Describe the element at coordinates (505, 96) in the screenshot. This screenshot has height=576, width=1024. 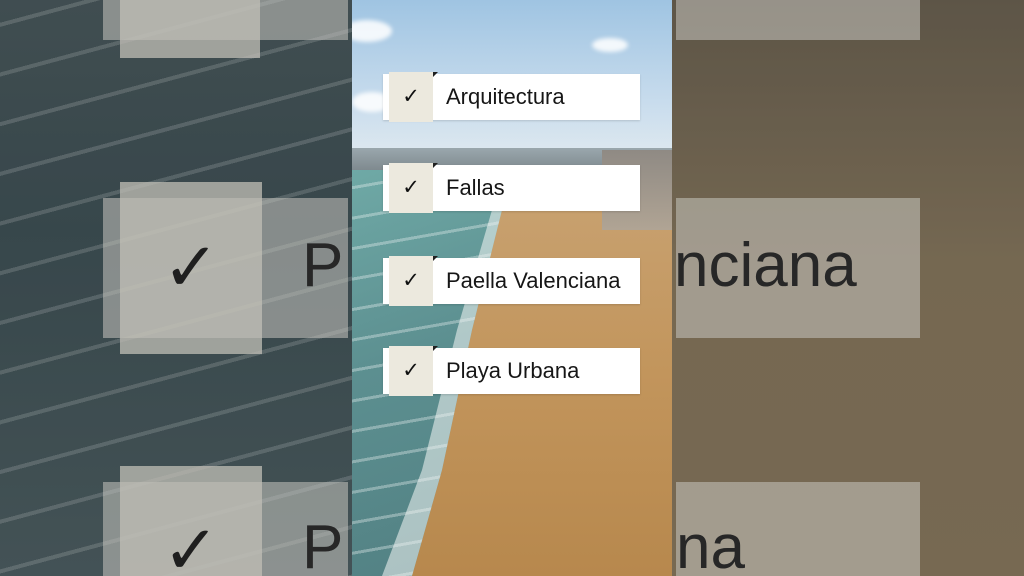
I see `item-label: Arquitectura` at that location.